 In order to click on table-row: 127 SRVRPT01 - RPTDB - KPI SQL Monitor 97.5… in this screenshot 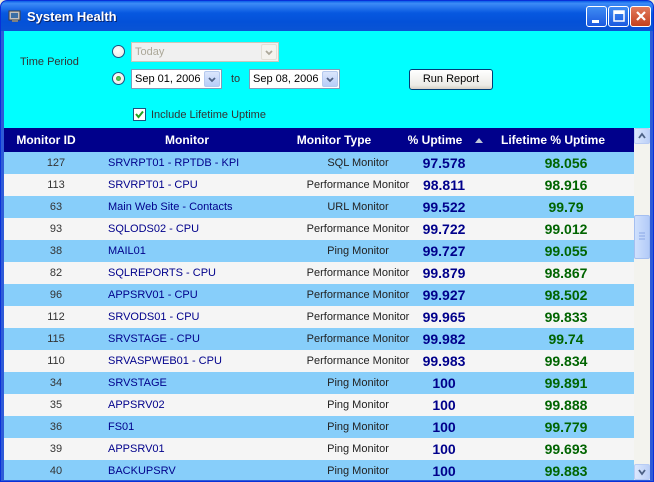, I will do `click(319, 163)`.